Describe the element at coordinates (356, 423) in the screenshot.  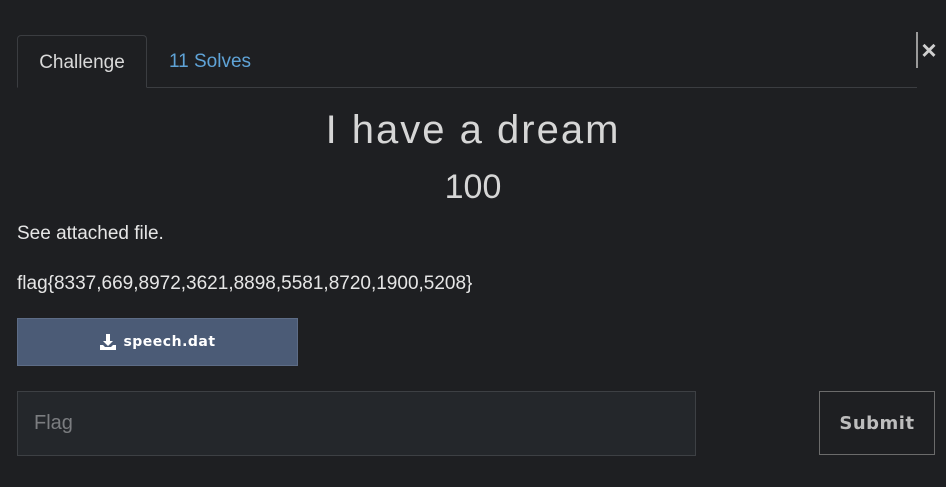
I see `flag-input` at that location.